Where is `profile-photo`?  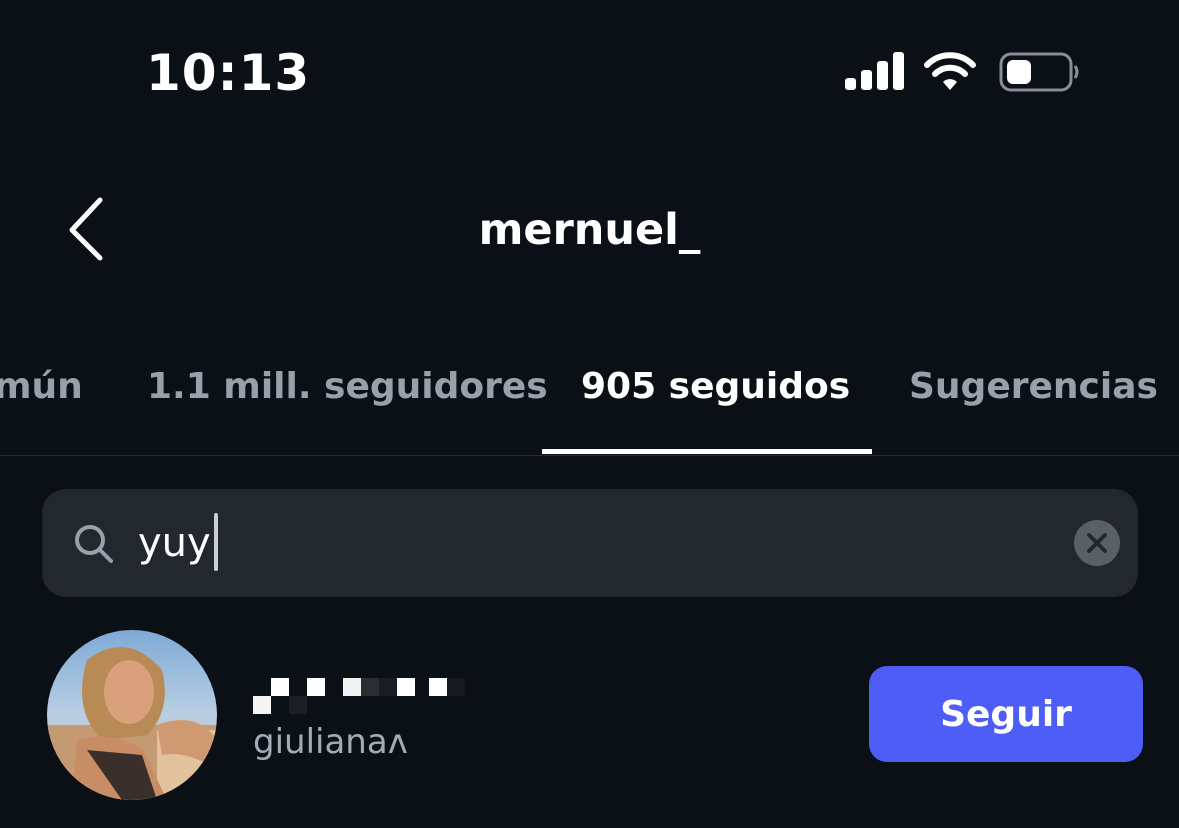 profile-photo is located at coordinates (132, 715).